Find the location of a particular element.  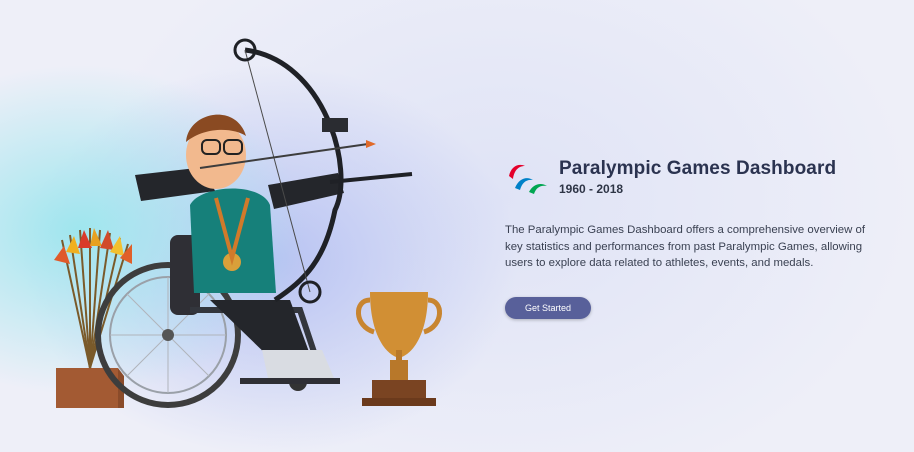

year-range: 1960 - 2018 is located at coordinates (591, 189).